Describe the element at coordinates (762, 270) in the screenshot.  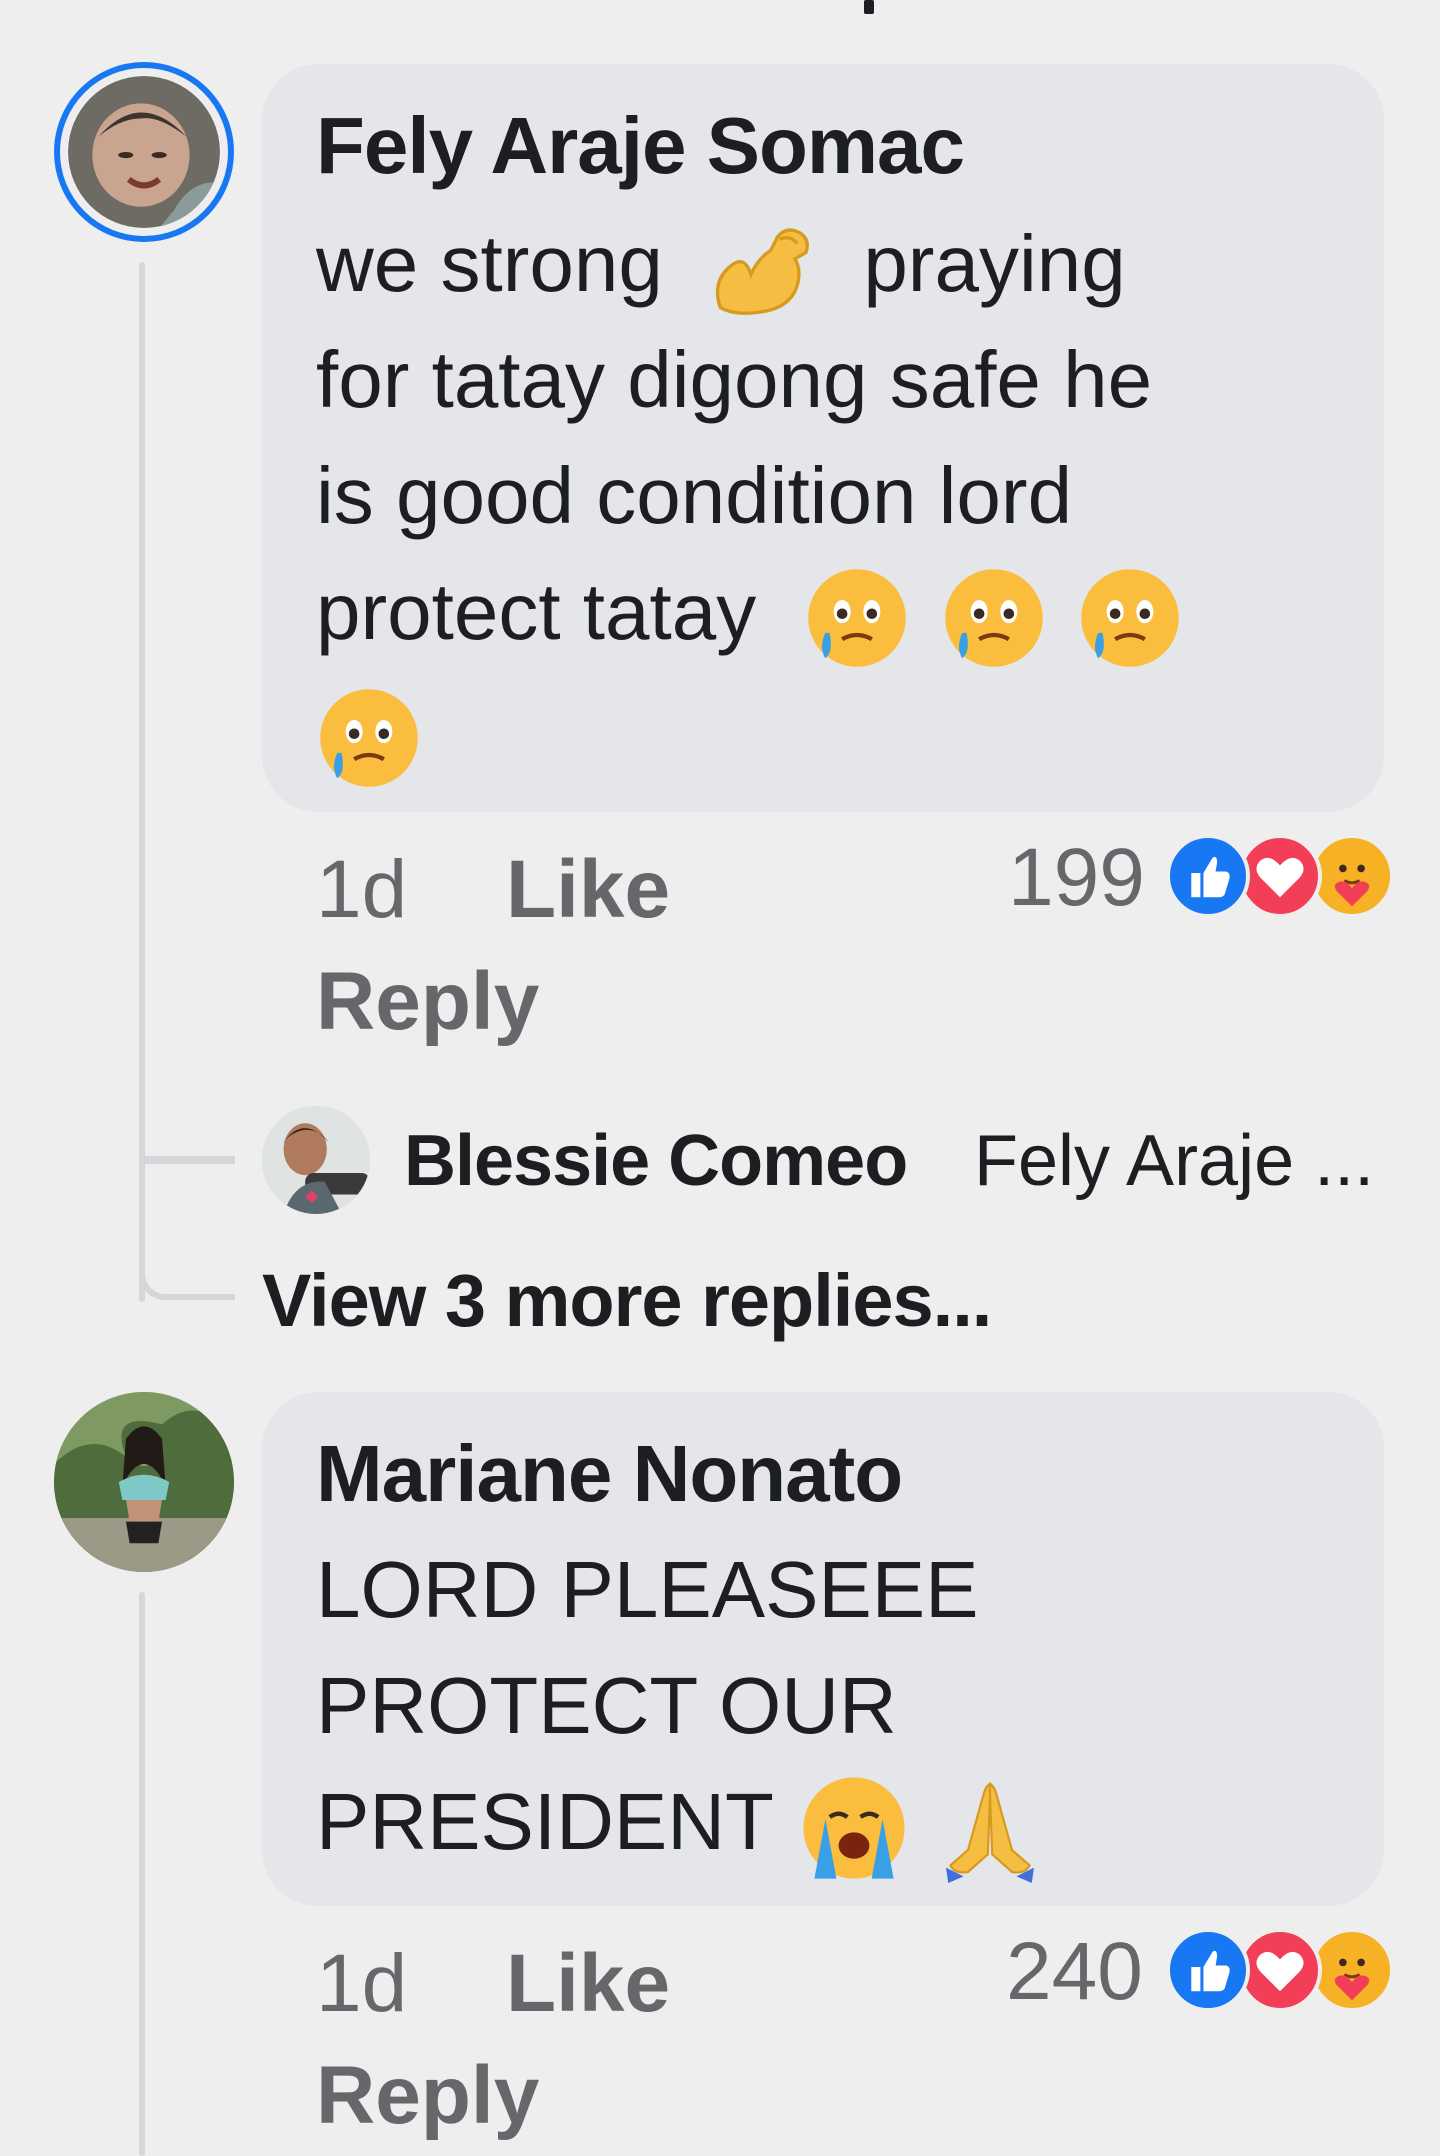
I see `flexed-biceps-emoji` at that location.